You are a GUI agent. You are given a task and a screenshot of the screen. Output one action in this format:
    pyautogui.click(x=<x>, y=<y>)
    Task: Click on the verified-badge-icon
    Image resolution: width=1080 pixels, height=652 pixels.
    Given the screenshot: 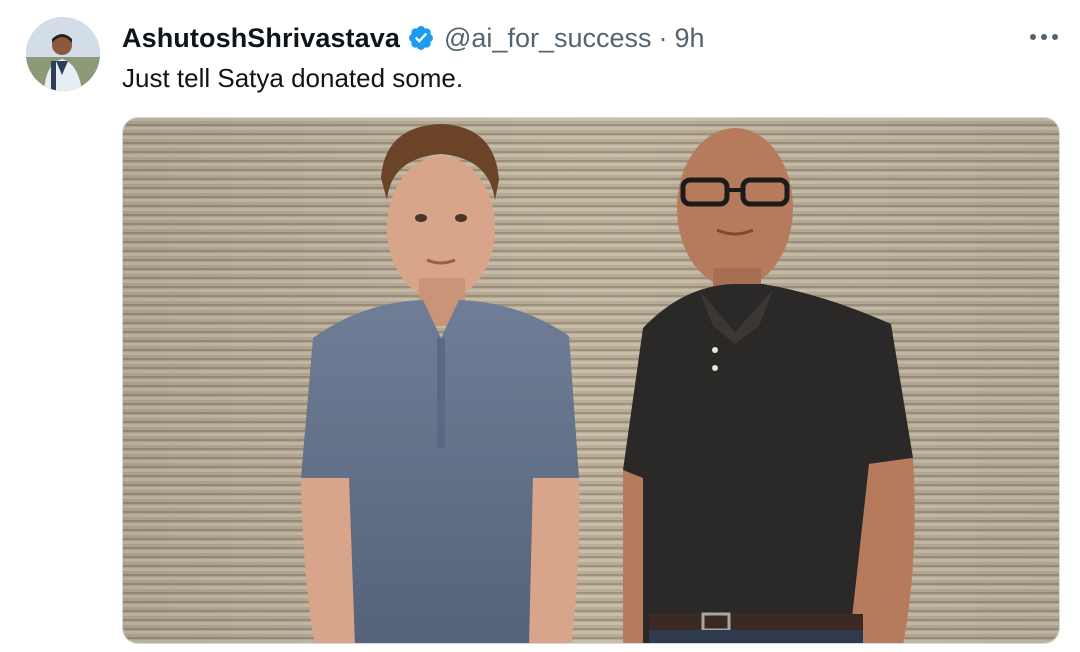 What is the action you would take?
    pyautogui.click(x=421, y=38)
    